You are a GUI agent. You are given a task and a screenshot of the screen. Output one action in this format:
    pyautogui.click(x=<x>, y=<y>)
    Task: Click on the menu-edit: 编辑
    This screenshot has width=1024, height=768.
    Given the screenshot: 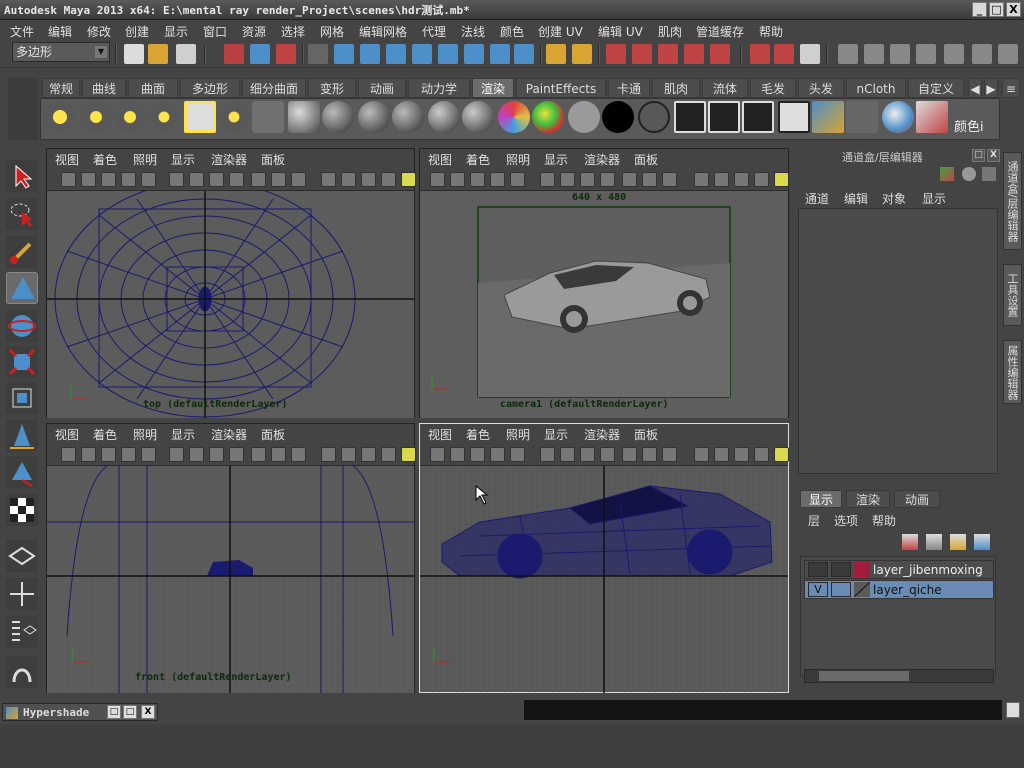 What is the action you would take?
    pyautogui.click(x=60, y=31)
    